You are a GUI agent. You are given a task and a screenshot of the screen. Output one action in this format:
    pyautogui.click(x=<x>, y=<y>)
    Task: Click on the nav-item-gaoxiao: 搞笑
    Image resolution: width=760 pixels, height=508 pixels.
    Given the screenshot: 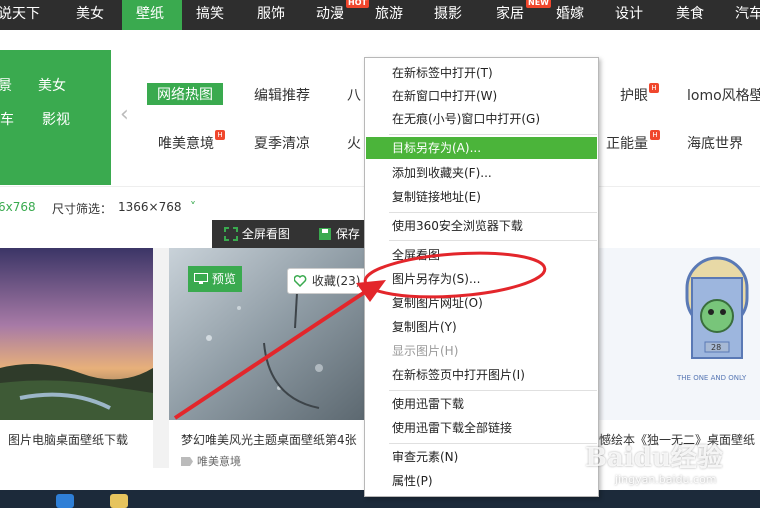 What is the action you would take?
    pyautogui.click(x=210, y=15)
    